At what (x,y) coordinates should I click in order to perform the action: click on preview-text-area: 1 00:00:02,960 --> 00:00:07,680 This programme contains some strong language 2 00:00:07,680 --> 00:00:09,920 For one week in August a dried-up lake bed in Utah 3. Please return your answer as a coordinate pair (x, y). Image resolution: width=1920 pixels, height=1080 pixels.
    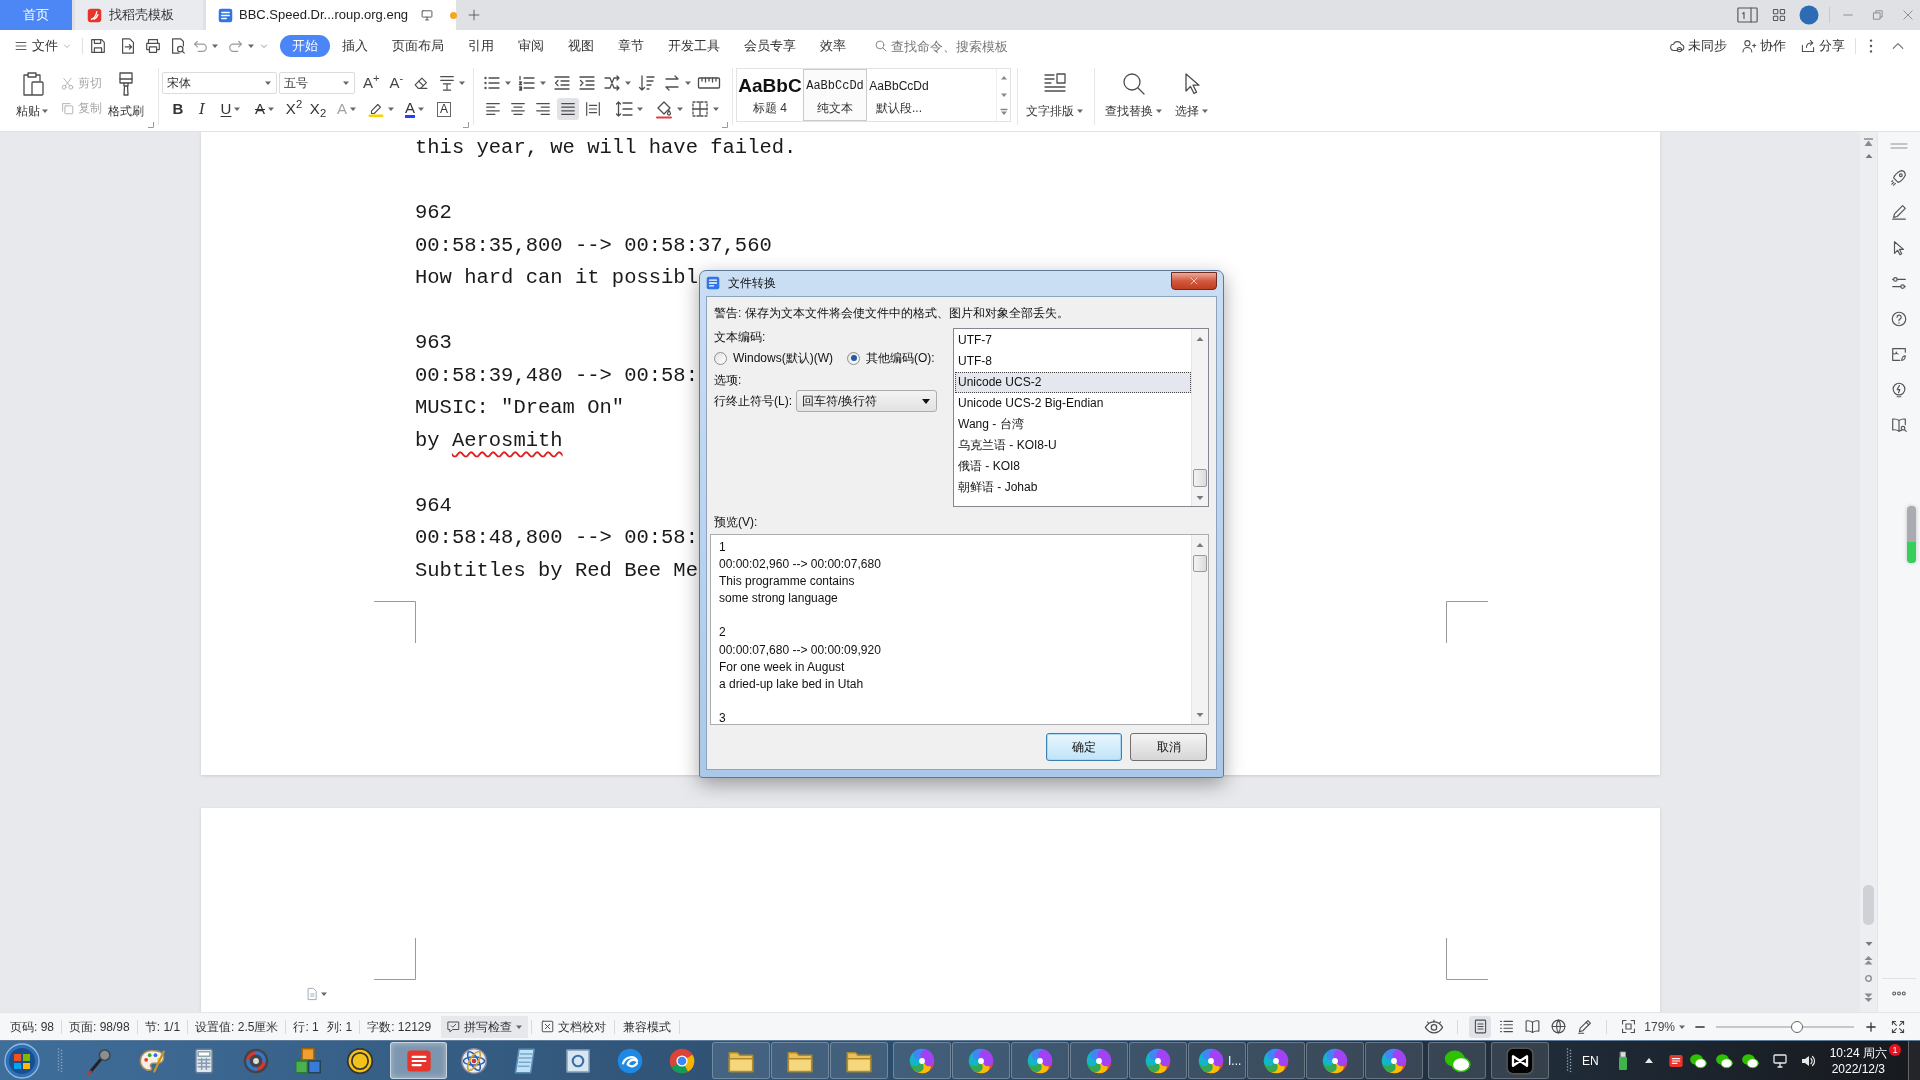
    Looking at the image, I should click on (959, 629).